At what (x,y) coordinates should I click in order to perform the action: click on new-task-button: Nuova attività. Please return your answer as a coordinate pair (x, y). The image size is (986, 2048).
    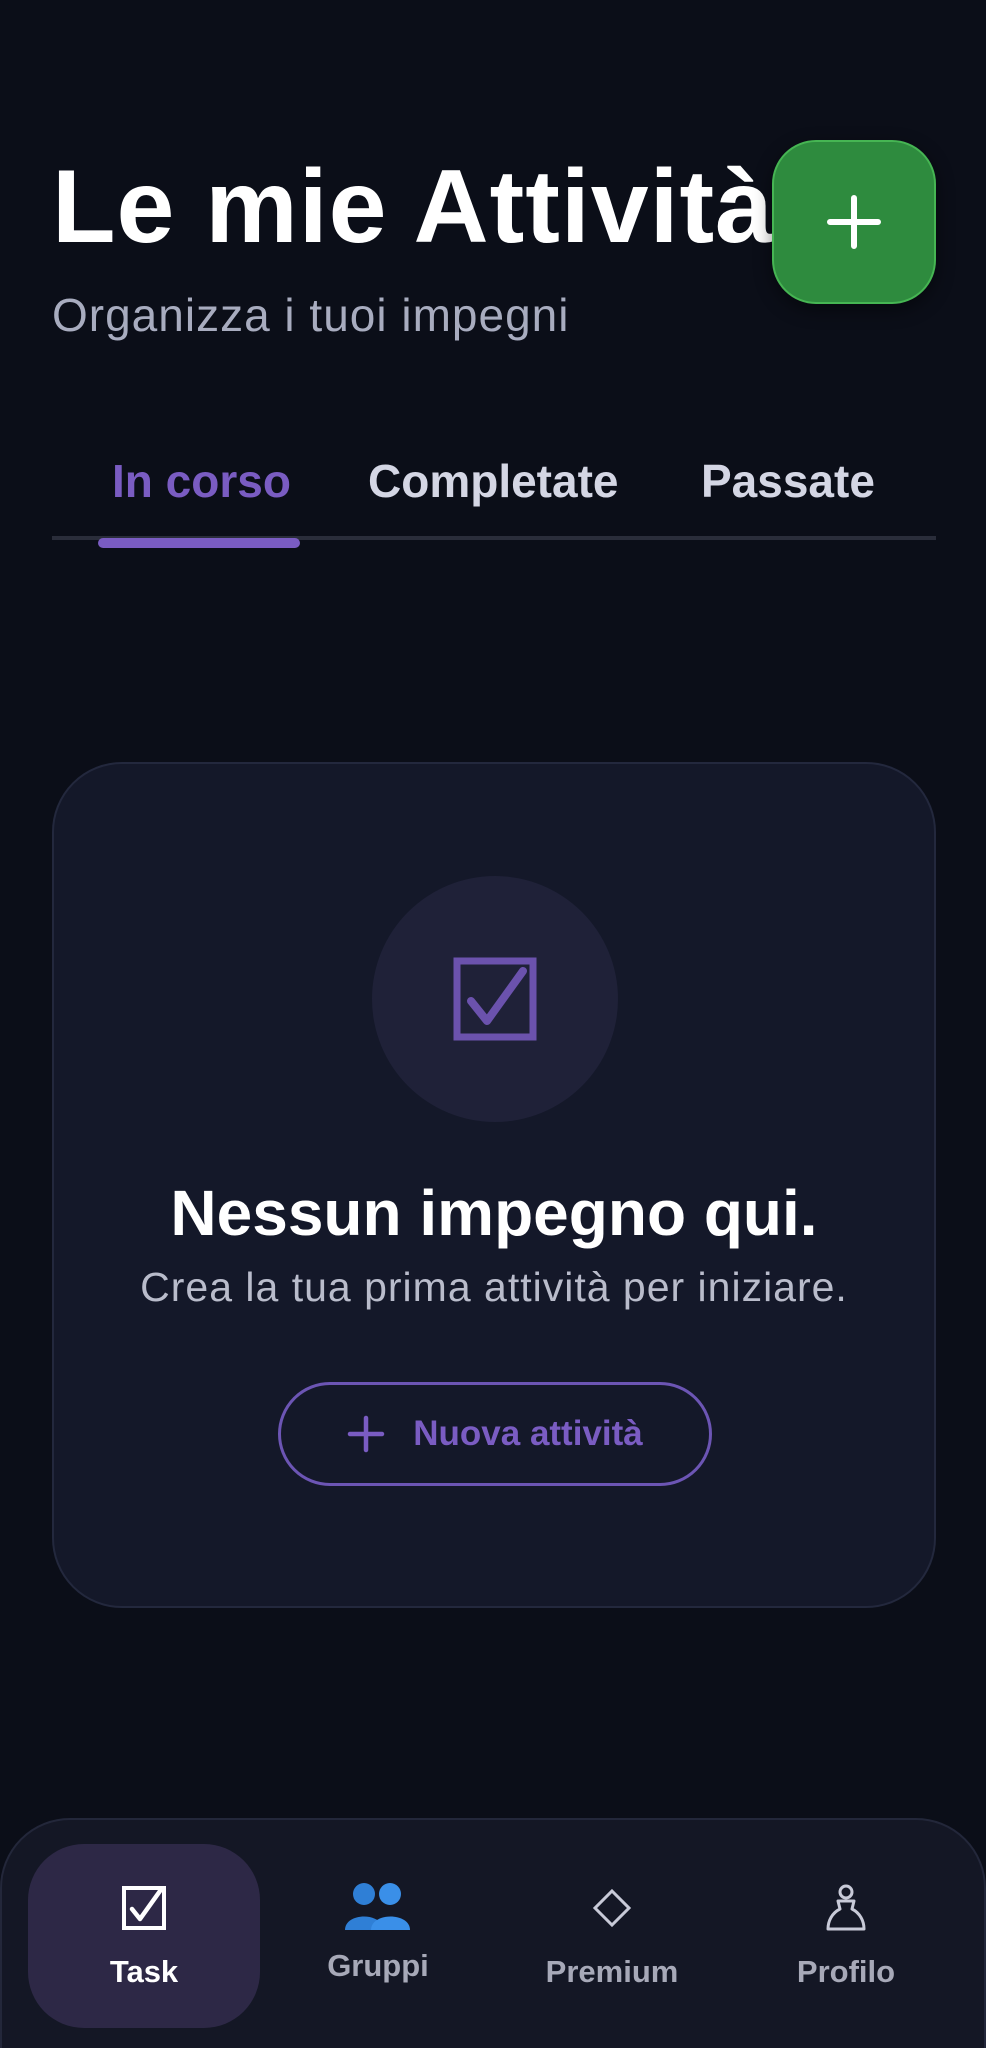
    Looking at the image, I should click on (495, 1434).